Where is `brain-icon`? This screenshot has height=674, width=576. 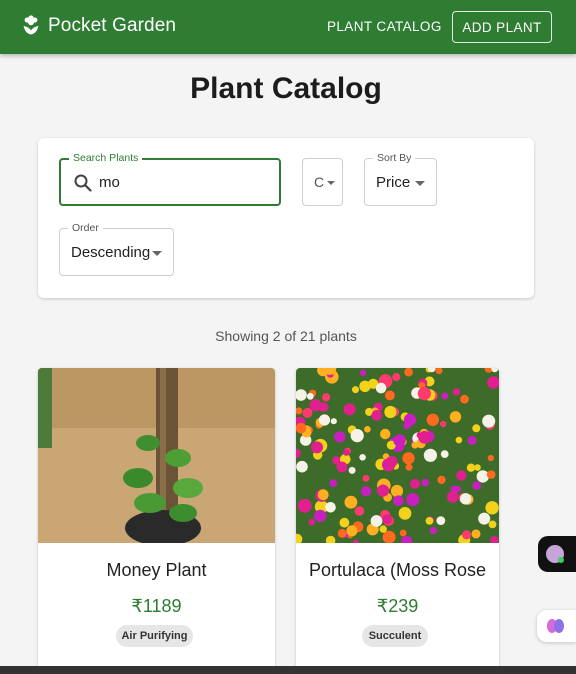 brain-icon is located at coordinates (556, 626).